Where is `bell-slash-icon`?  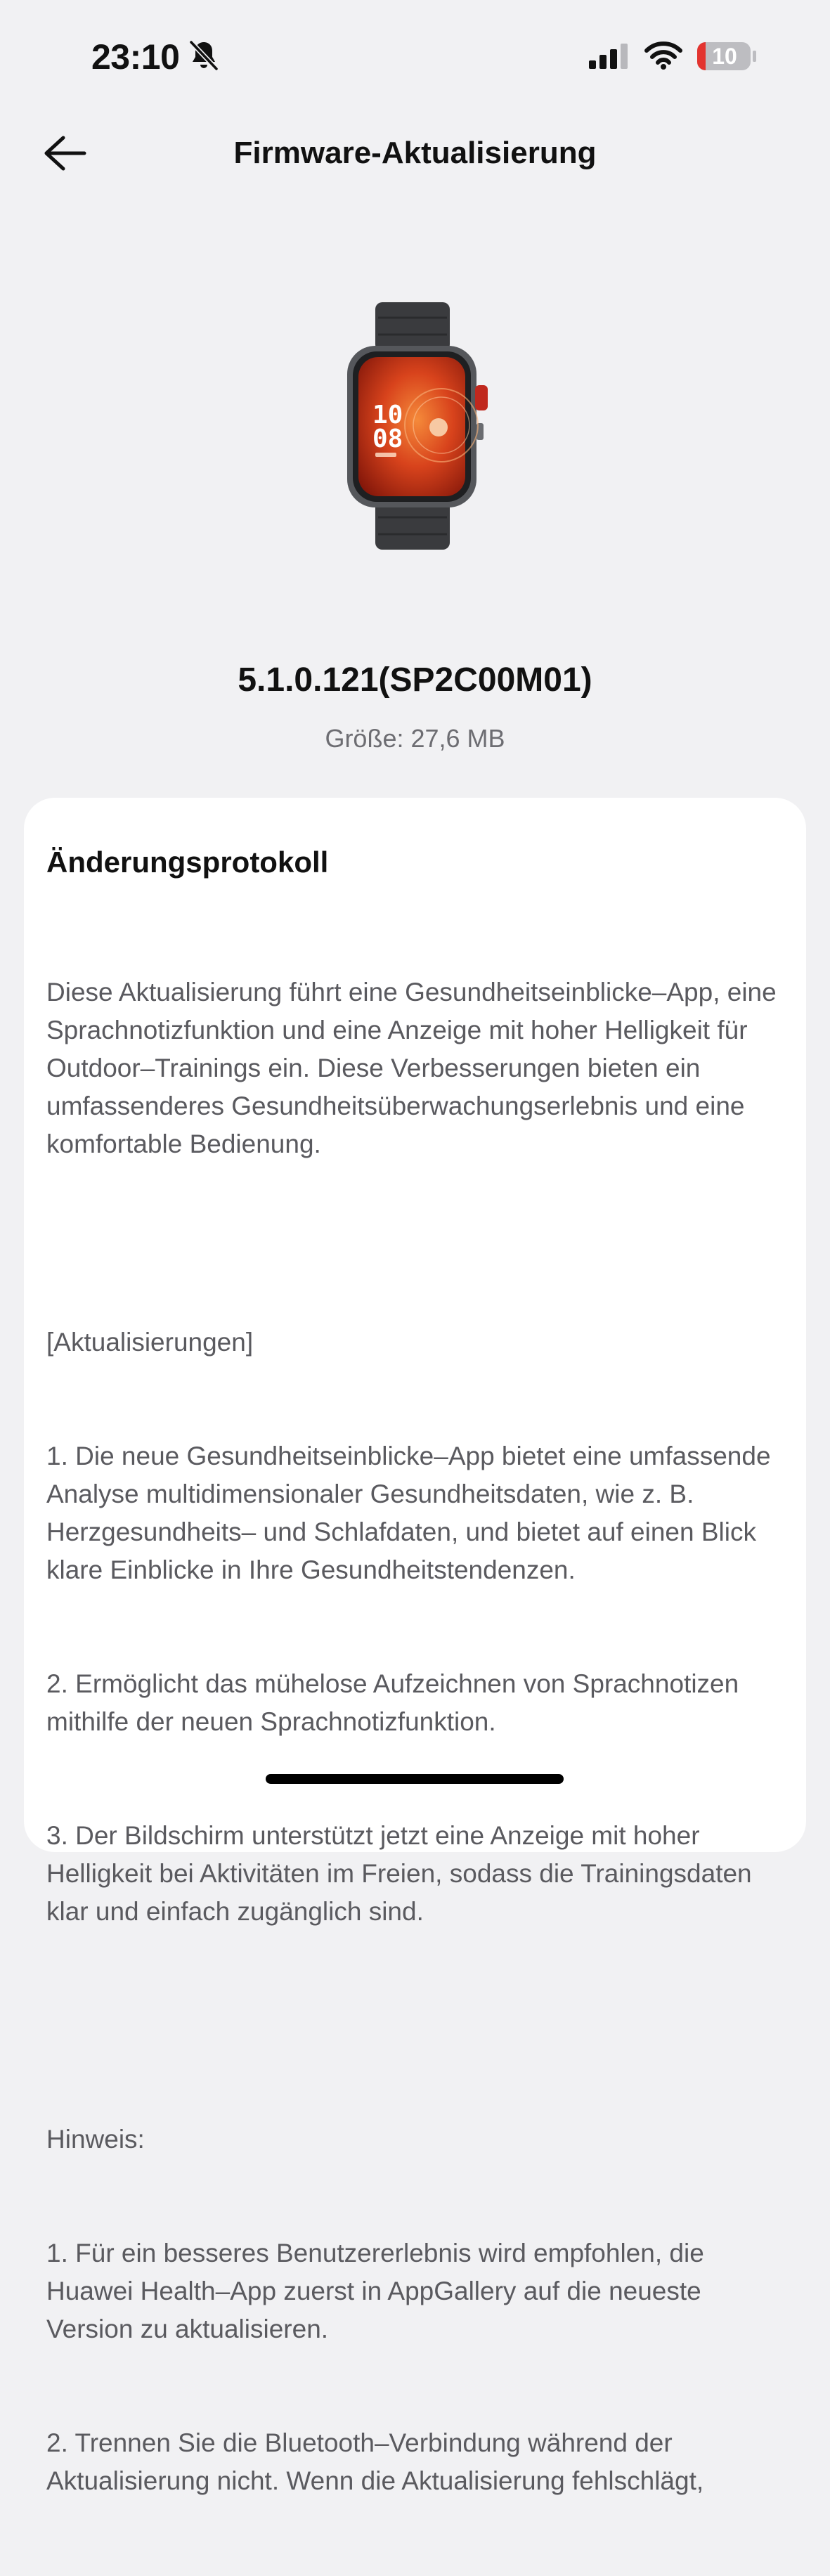 bell-slash-icon is located at coordinates (204, 55).